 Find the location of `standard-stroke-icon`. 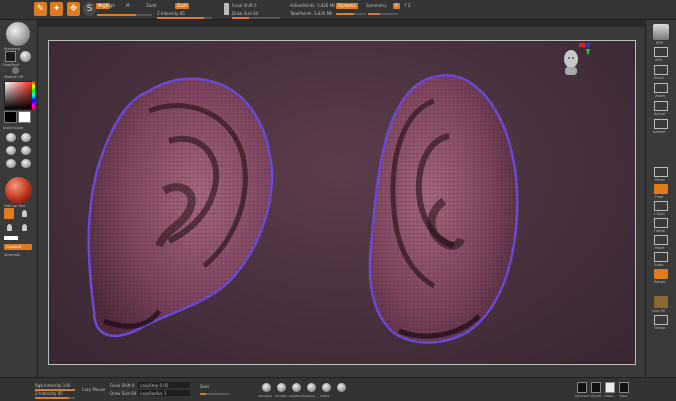

standard-stroke-icon is located at coordinates (582, 387).